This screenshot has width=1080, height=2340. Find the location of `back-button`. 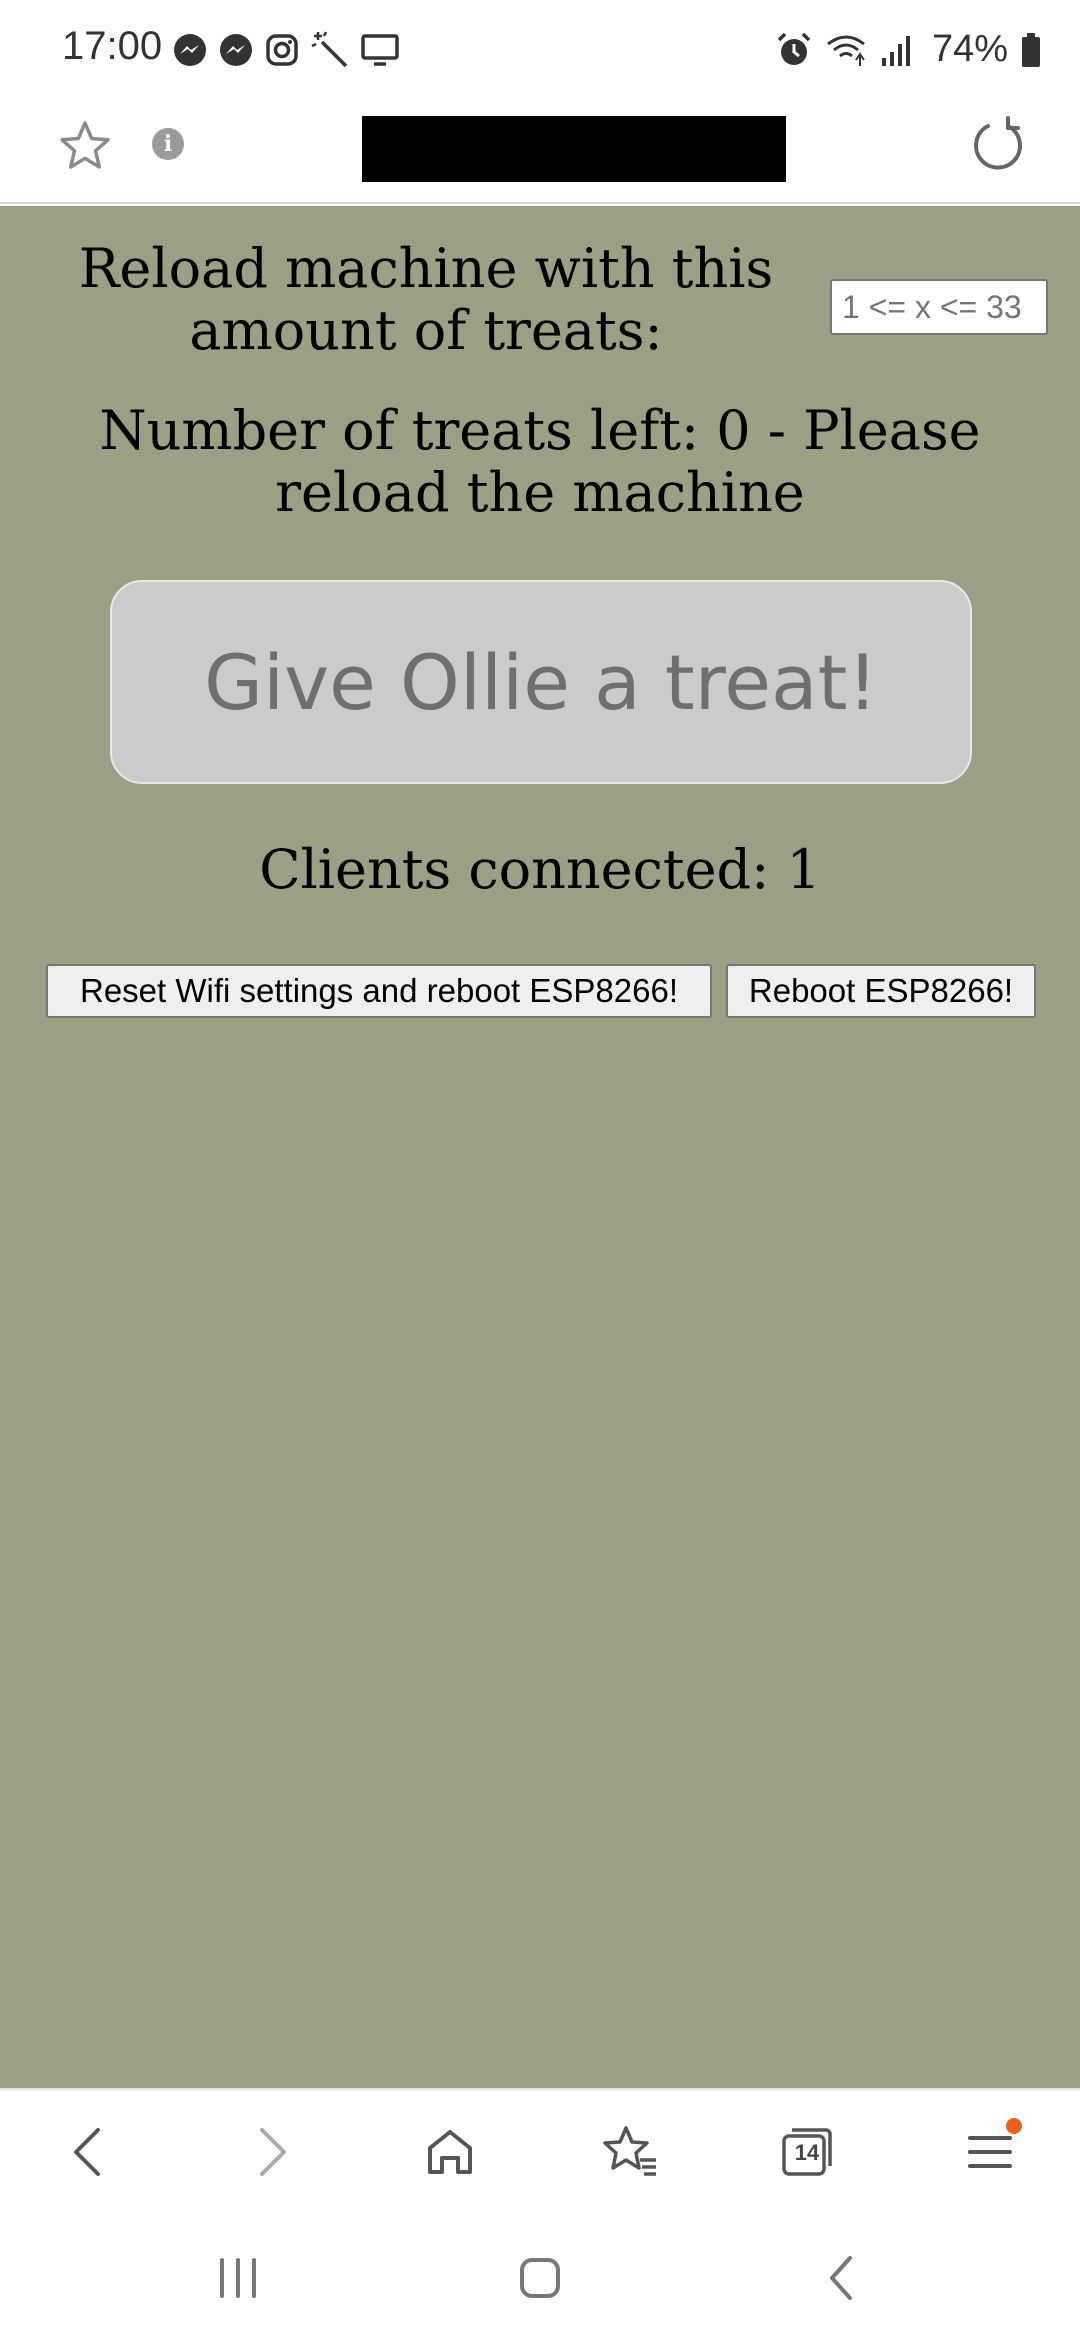

back-button is located at coordinates (88, 2152).